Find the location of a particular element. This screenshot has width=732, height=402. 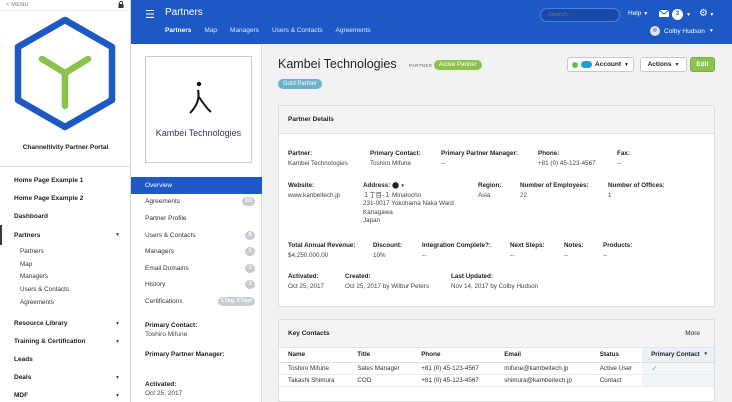

tab-users-contacts: Users & Contacts is located at coordinates (297, 30).